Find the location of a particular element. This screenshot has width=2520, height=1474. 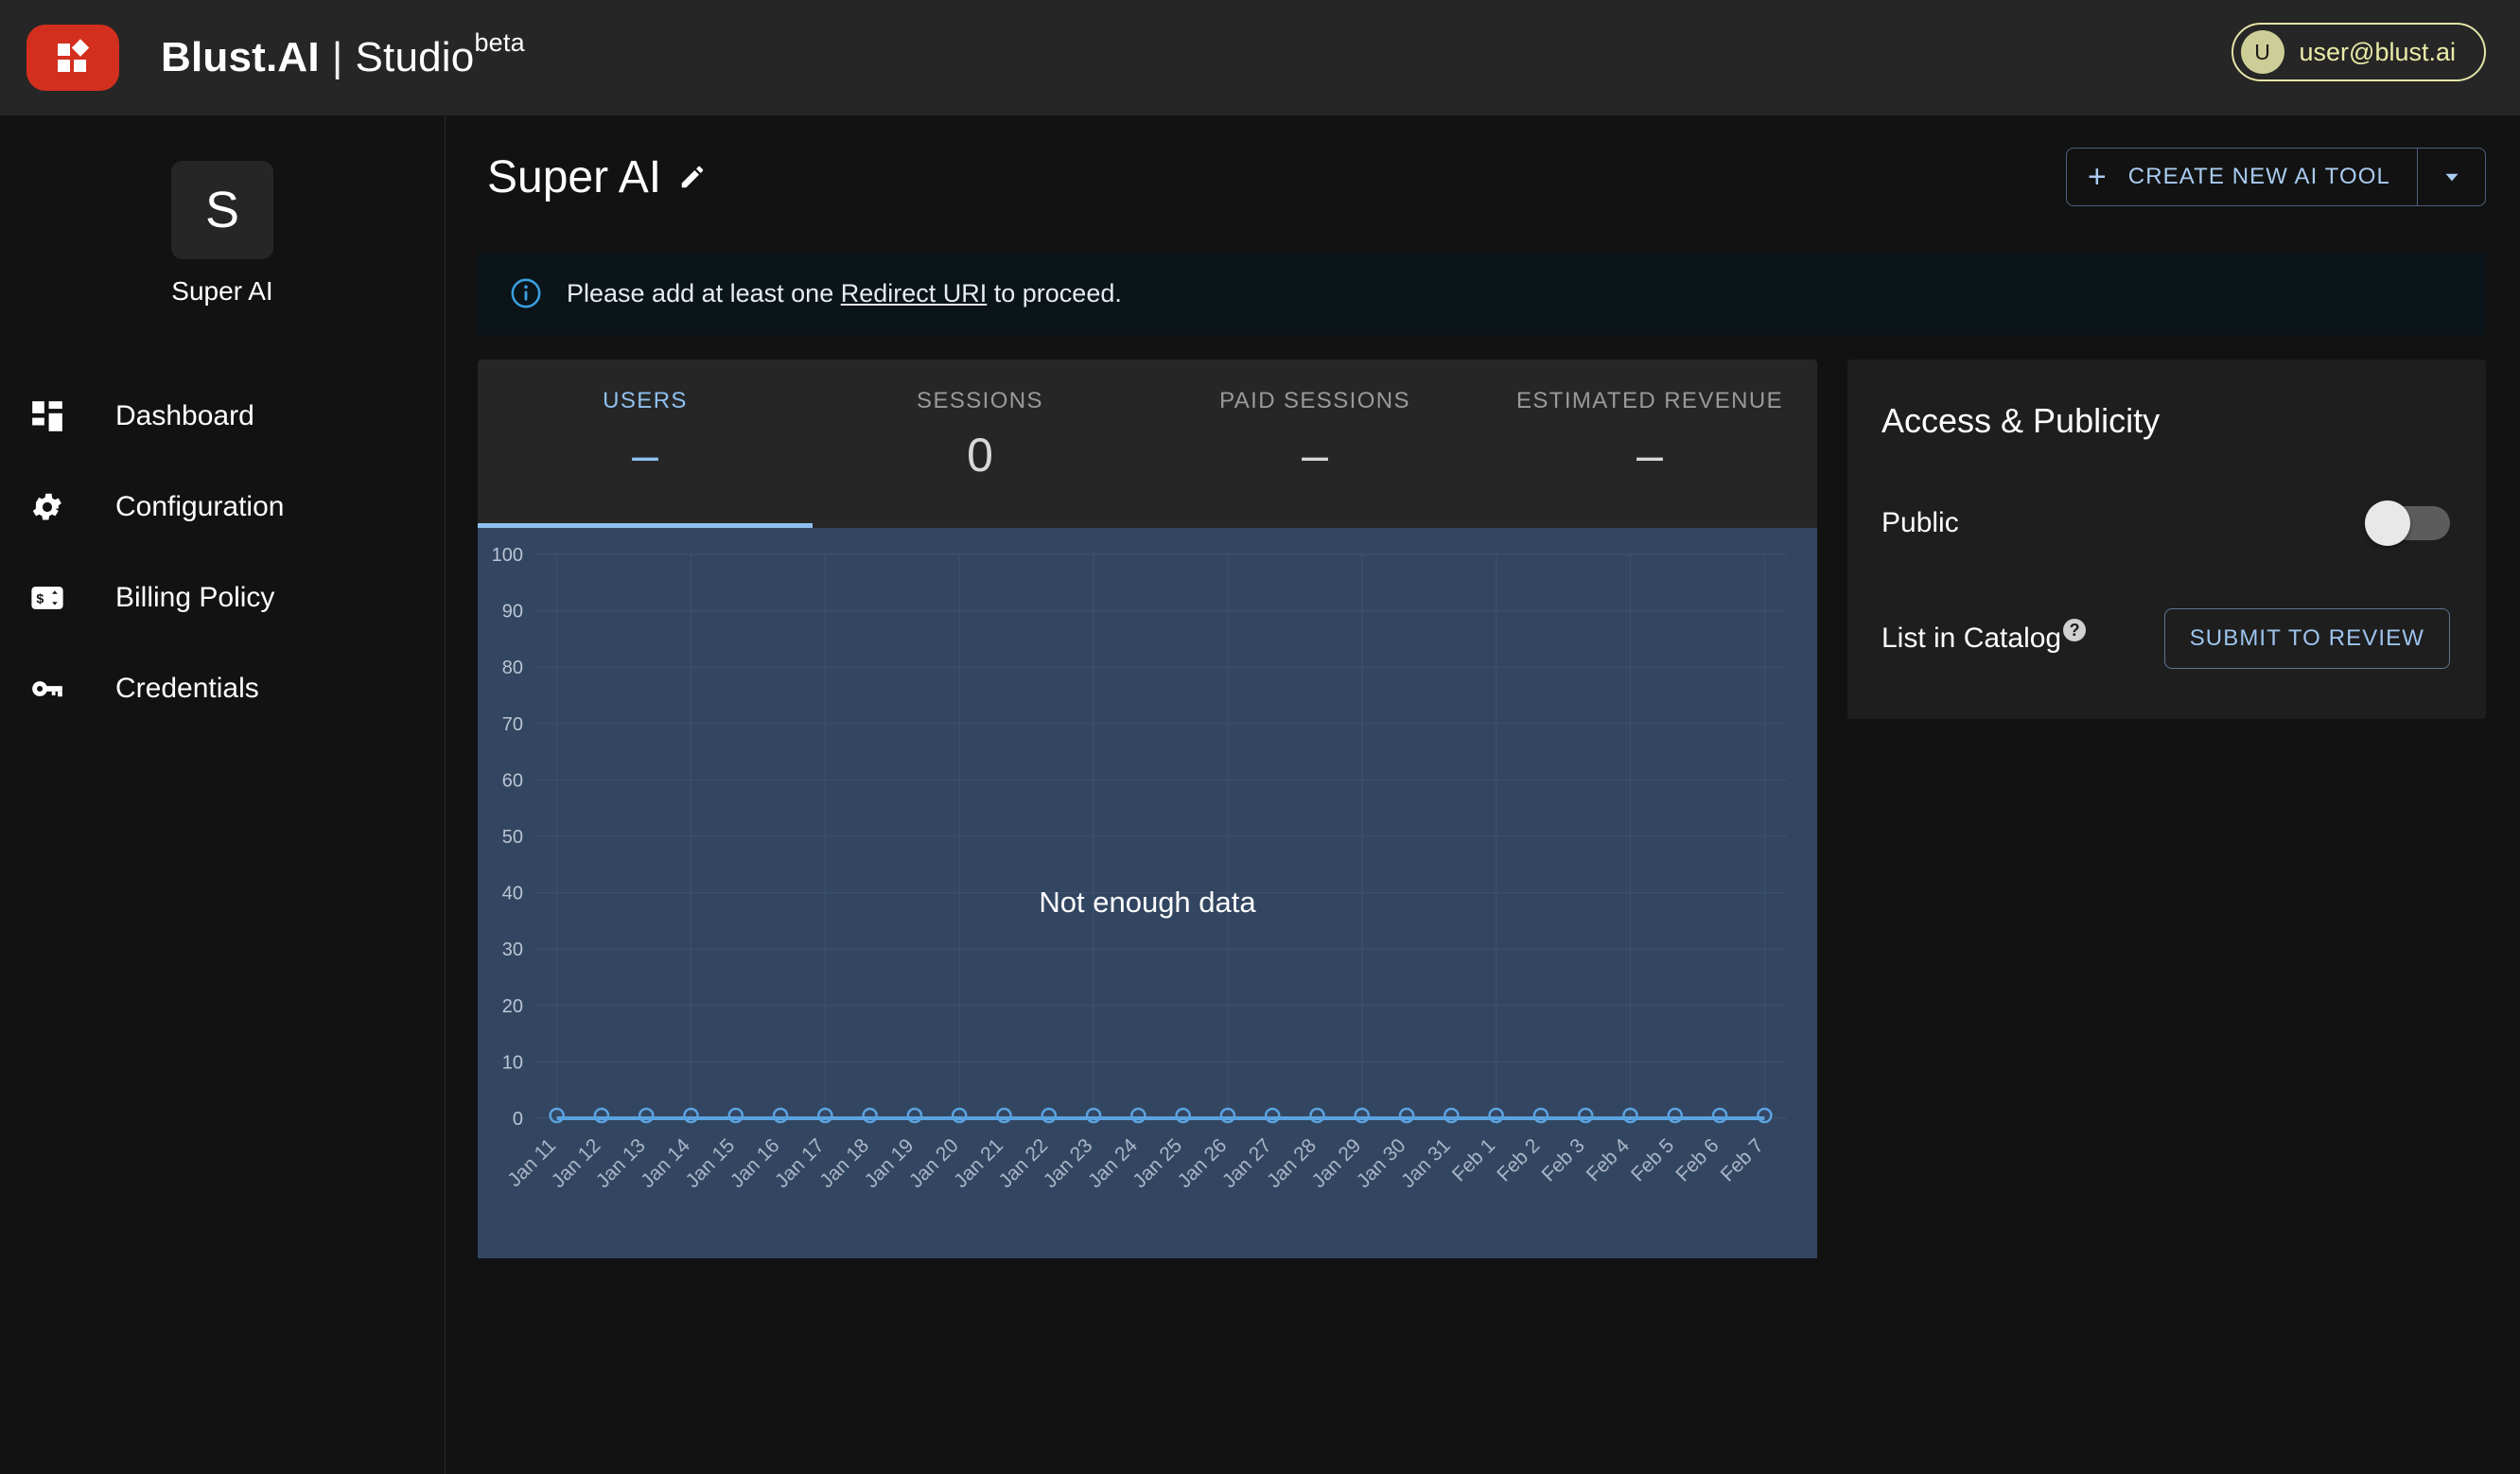

user-account-chip: U user@blust.ai is located at coordinates (2358, 52).